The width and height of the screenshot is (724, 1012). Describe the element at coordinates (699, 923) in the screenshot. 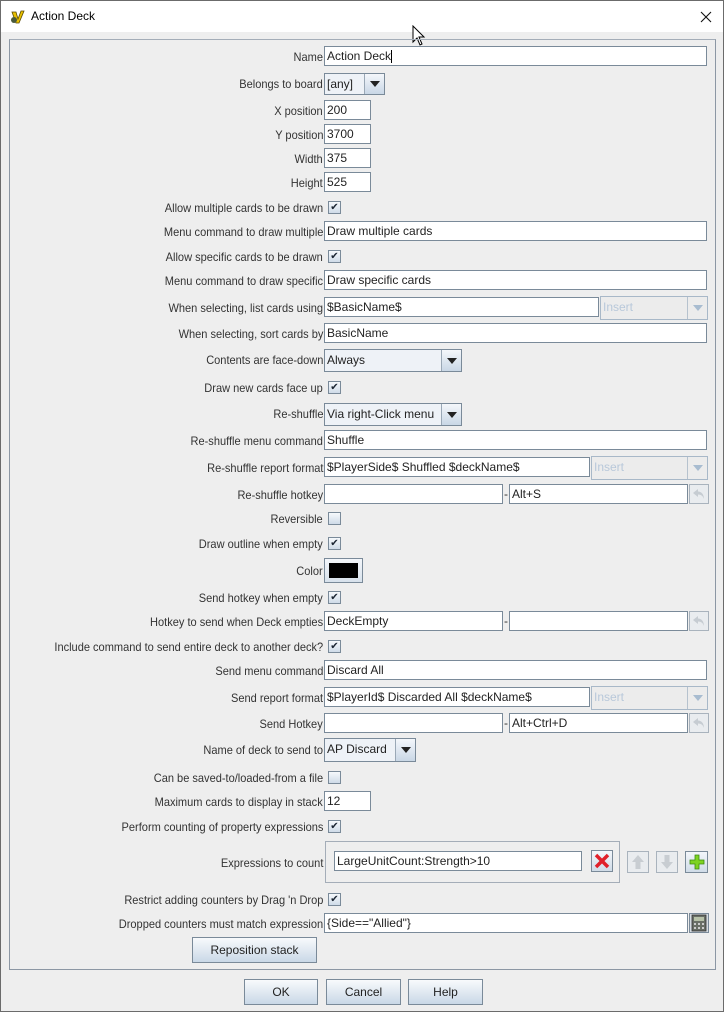

I see `expression-builder-button` at that location.